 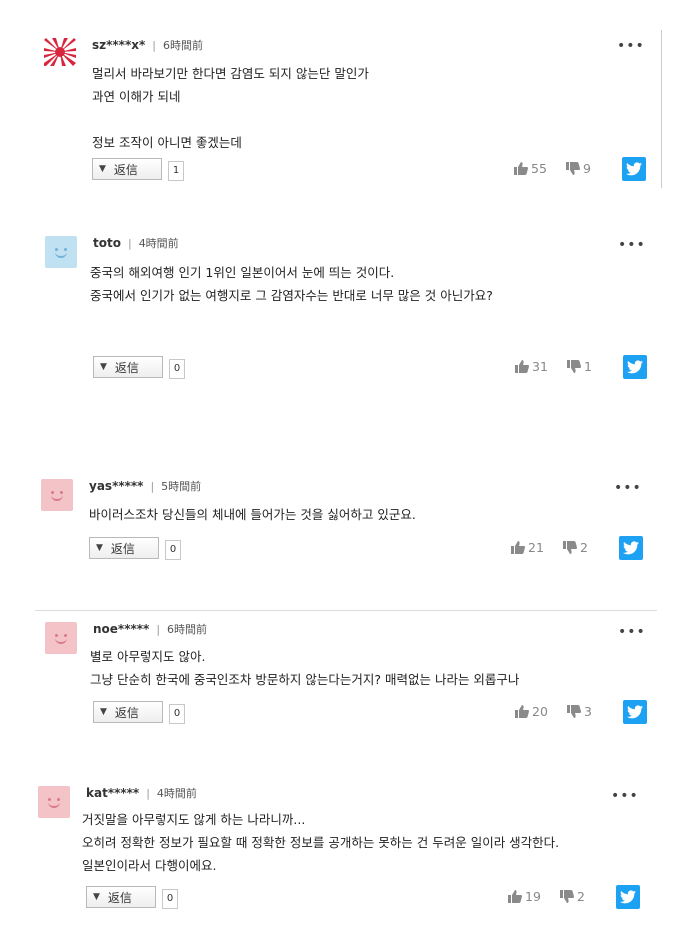 I want to click on dislike-button: 1, so click(x=579, y=366).